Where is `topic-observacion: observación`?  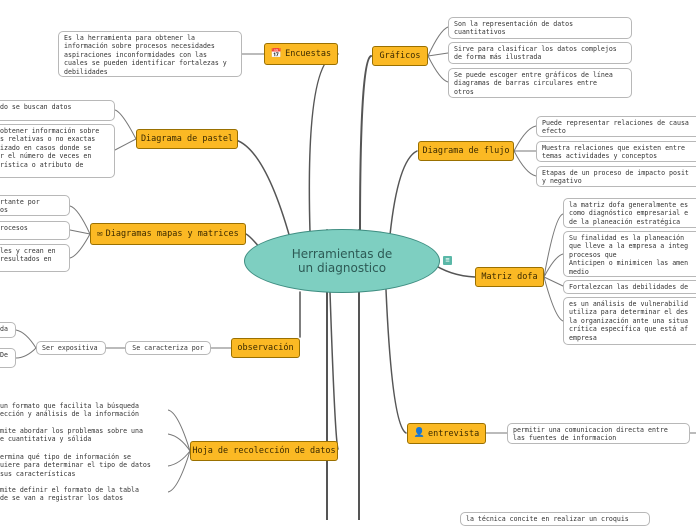 topic-observacion: observación is located at coordinates (265, 348).